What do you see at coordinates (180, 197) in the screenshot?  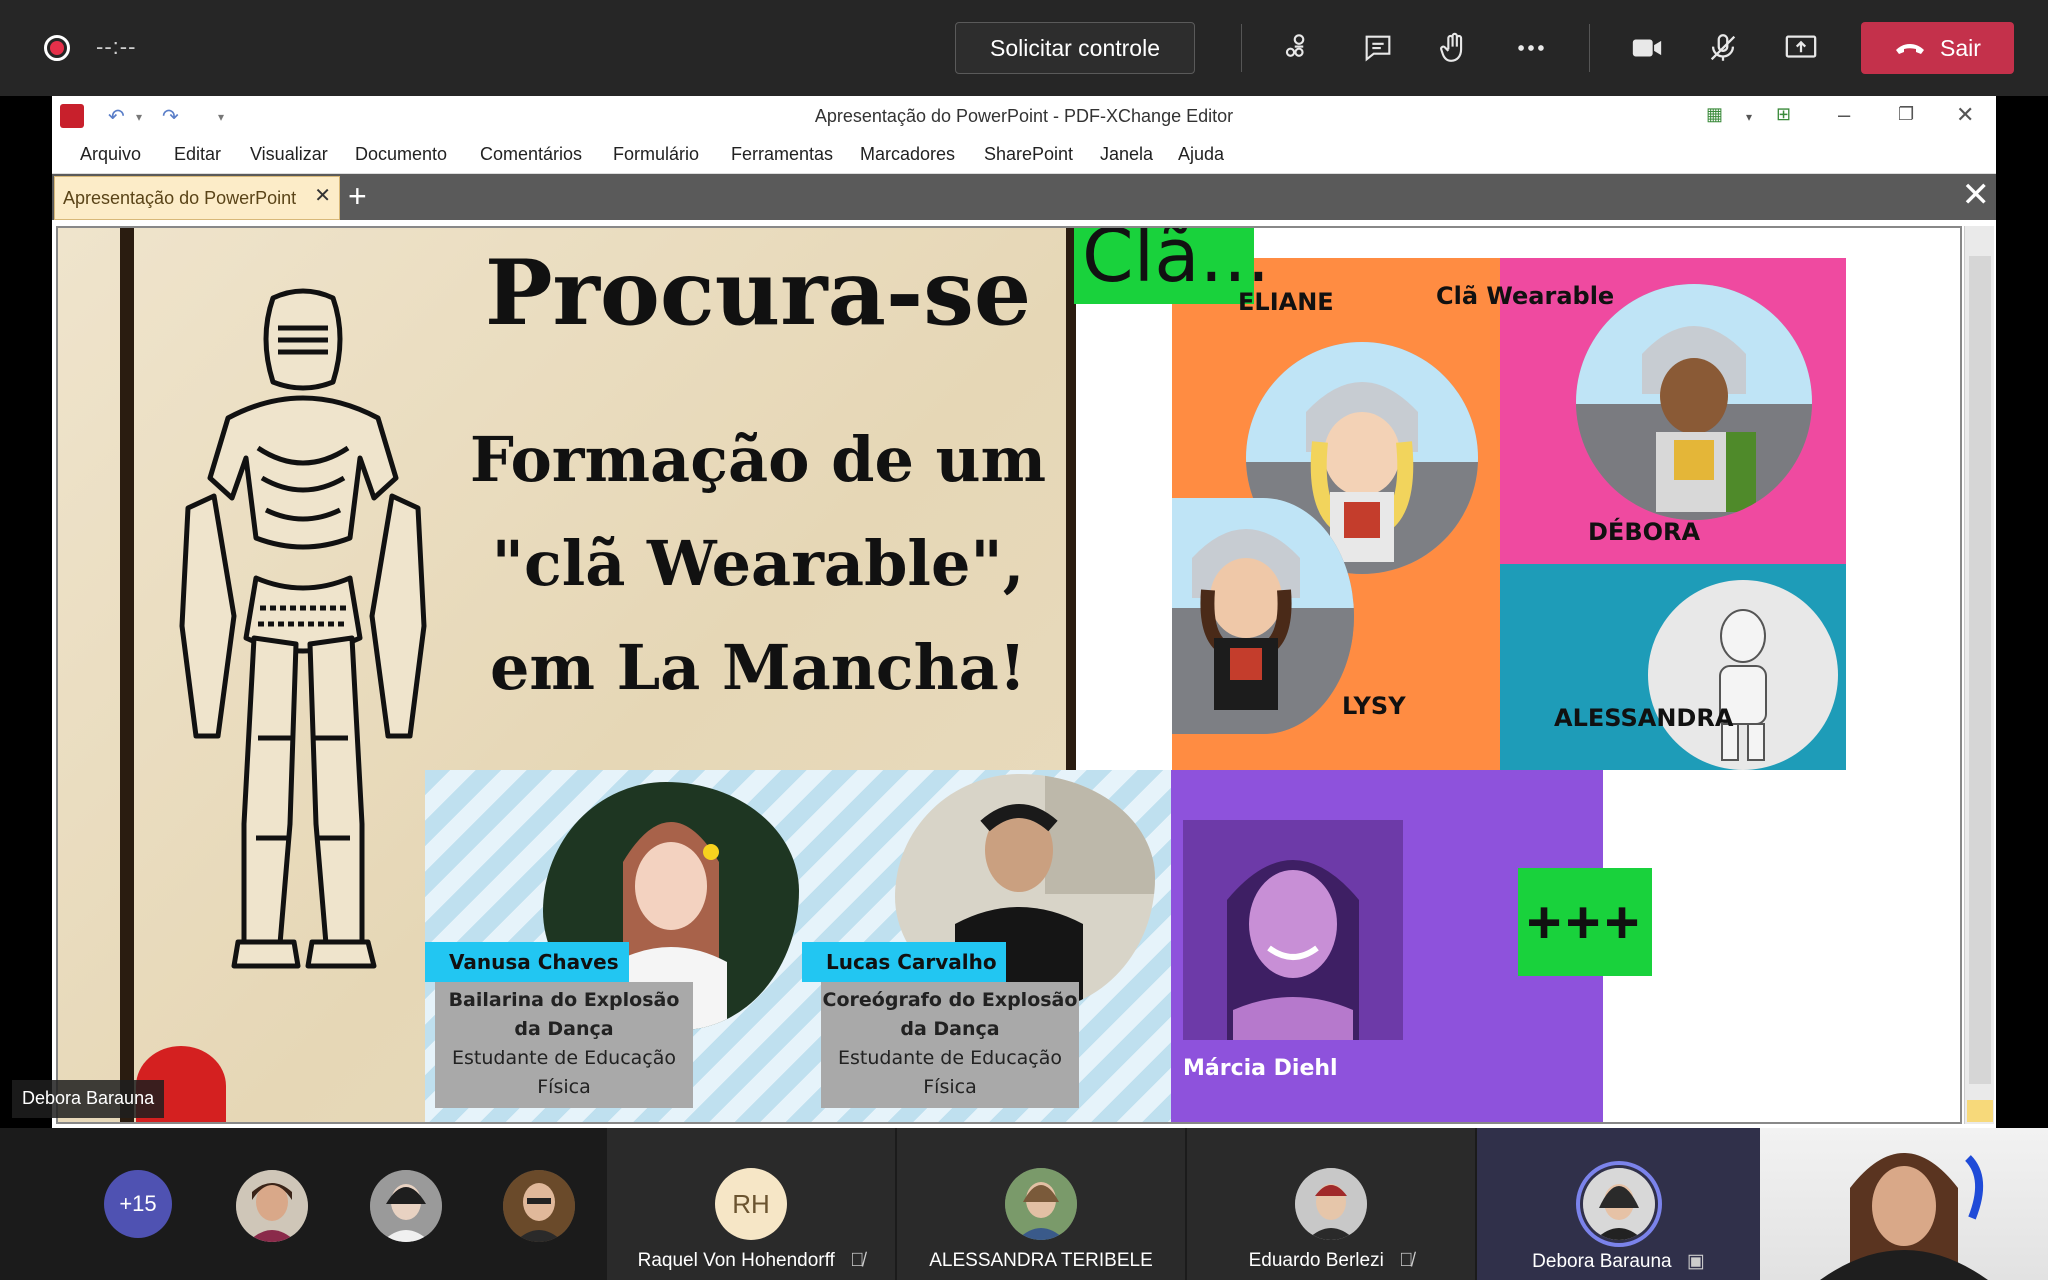 I see `tab-label: Apresentação do PowerPoint` at bounding box center [180, 197].